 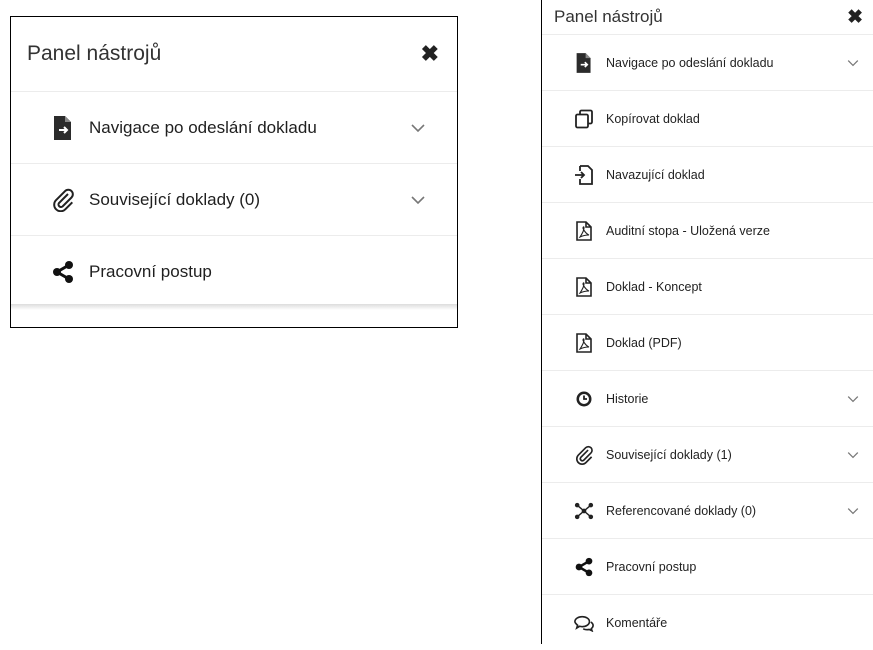 What do you see at coordinates (688, 230) in the screenshot?
I see `menu-item-label: Auditní stopa - Uložená verze` at bounding box center [688, 230].